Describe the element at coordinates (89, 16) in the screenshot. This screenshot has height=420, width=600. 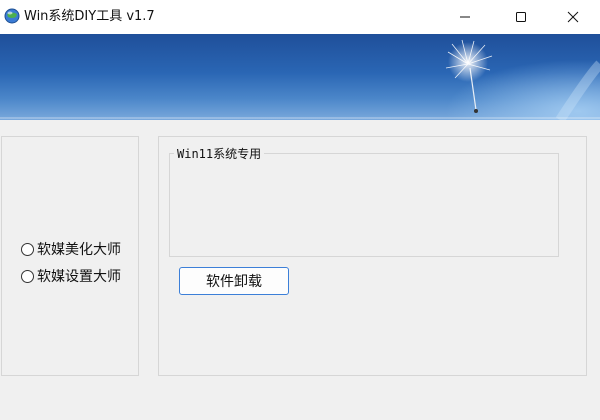
I see `window-title: Win系统DIY工具 v1.7` at that location.